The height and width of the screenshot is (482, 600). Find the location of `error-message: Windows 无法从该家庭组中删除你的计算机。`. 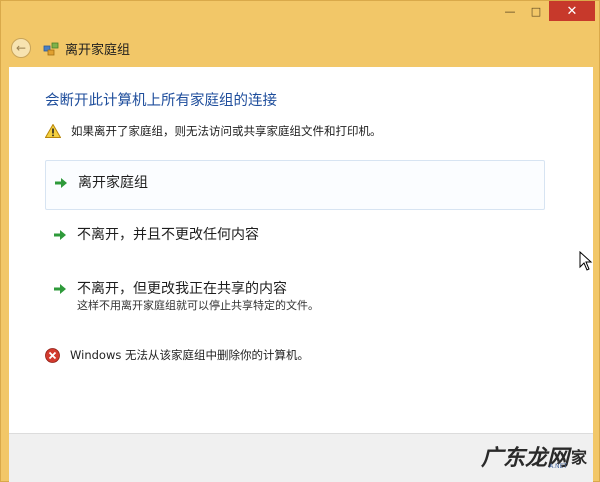

error-message: Windows 无法从该家庭组中删除你的计算机。 is located at coordinates (177, 355).